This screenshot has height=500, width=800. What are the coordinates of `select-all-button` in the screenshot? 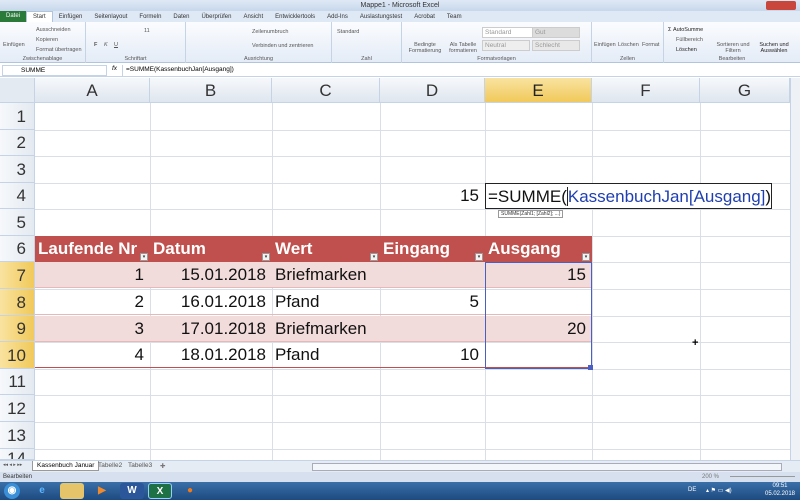 It's located at (17, 90).